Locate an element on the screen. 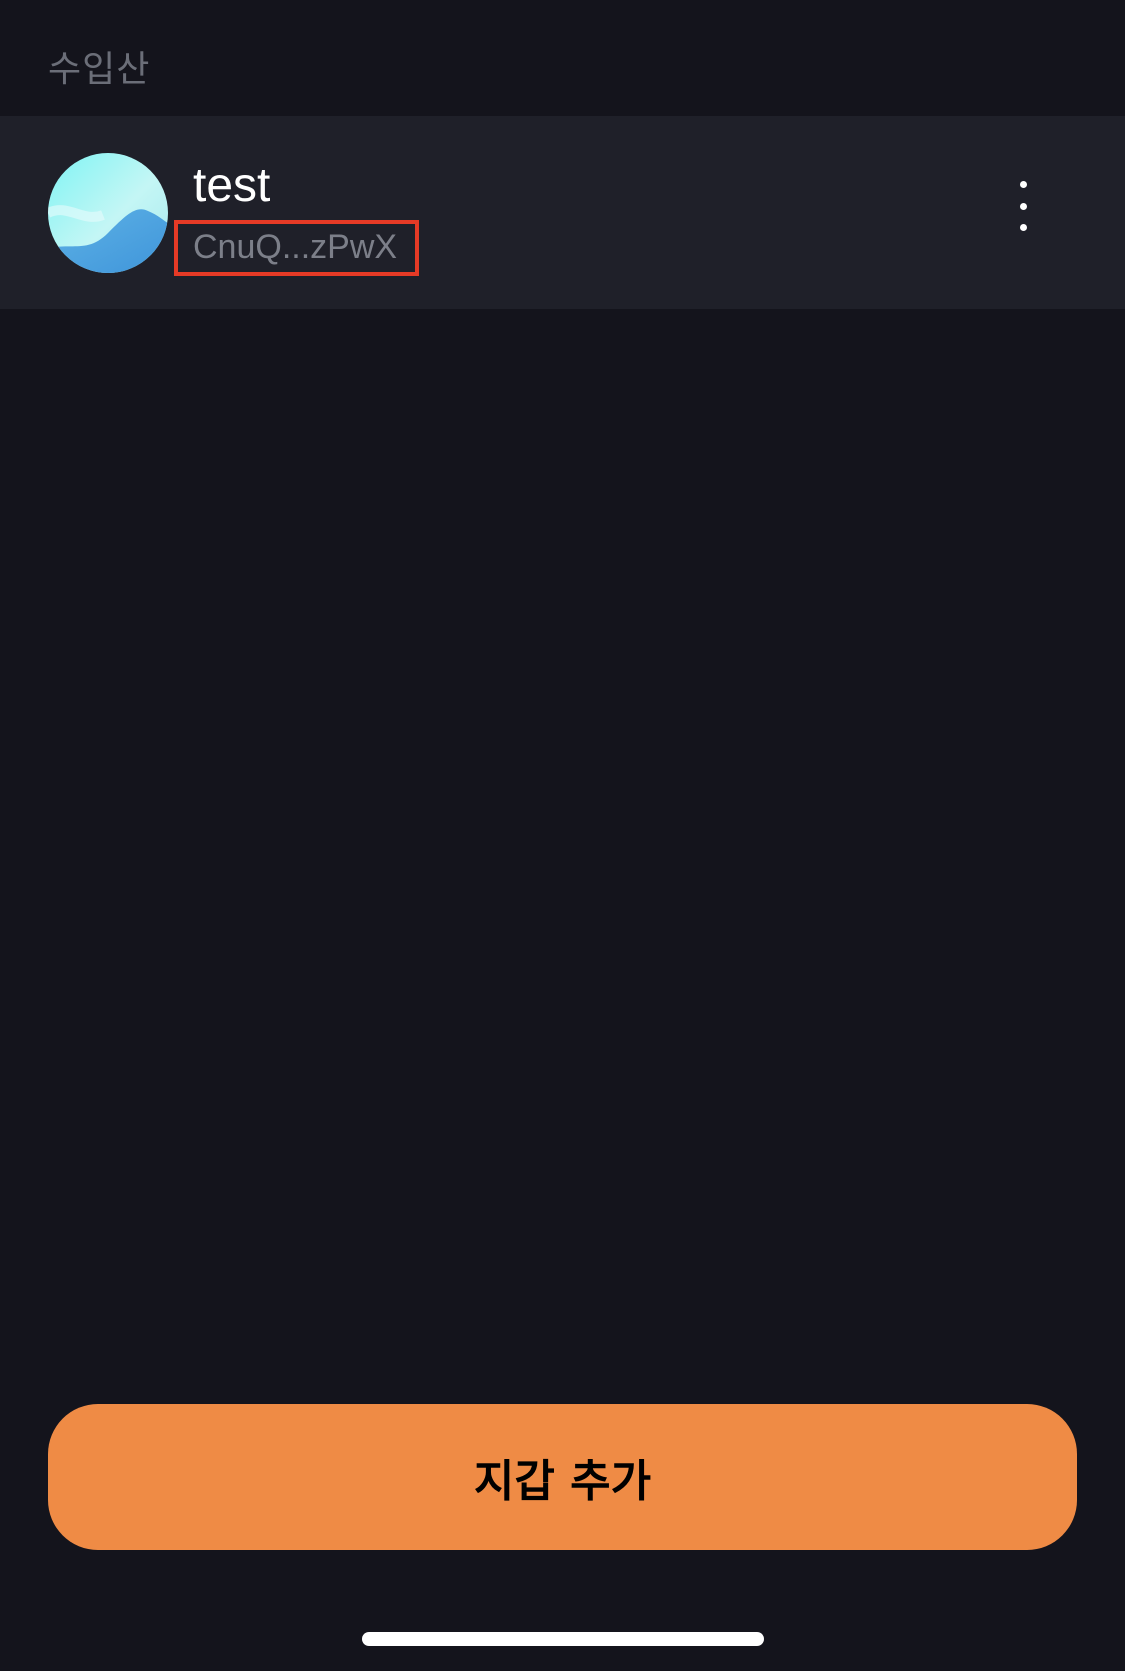 This screenshot has height=1671, width=1125. add-wallet-button: 지갑 추가 is located at coordinates (562, 1477).